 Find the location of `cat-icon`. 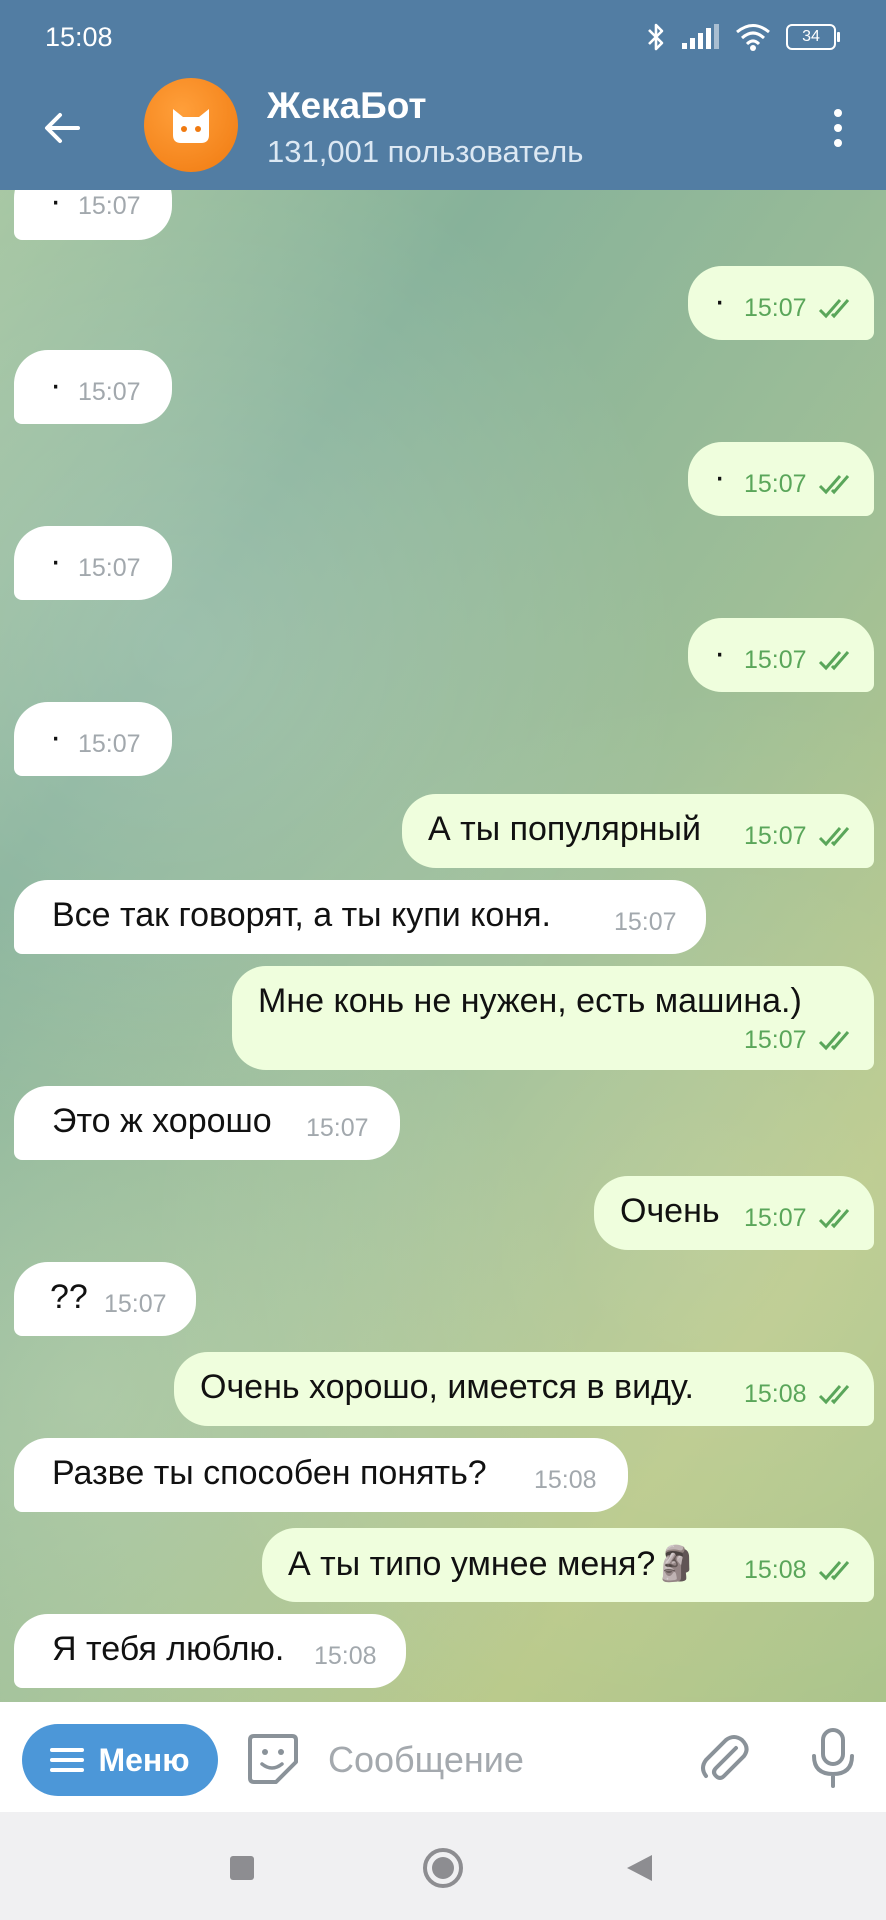

cat-icon is located at coordinates (191, 126).